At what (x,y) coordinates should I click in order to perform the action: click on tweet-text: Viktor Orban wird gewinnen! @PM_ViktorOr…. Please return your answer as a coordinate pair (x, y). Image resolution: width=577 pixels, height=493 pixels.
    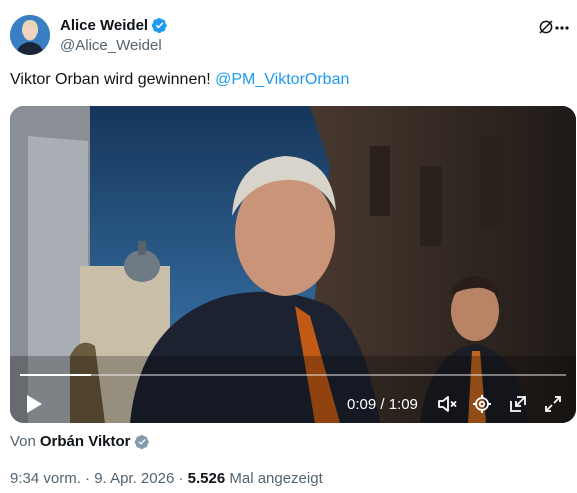
    Looking at the image, I should click on (179, 80).